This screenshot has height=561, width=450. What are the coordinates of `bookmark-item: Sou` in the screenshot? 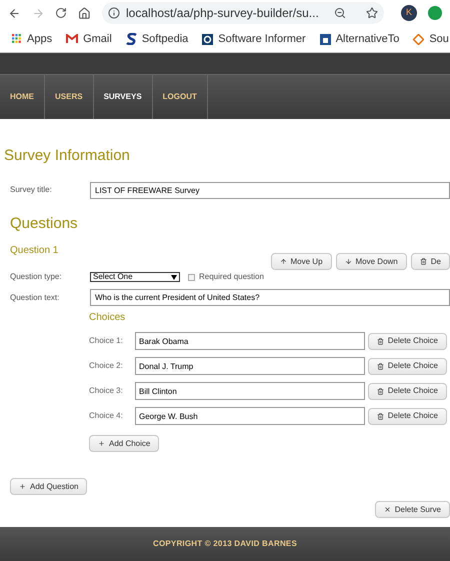 It's located at (431, 39).